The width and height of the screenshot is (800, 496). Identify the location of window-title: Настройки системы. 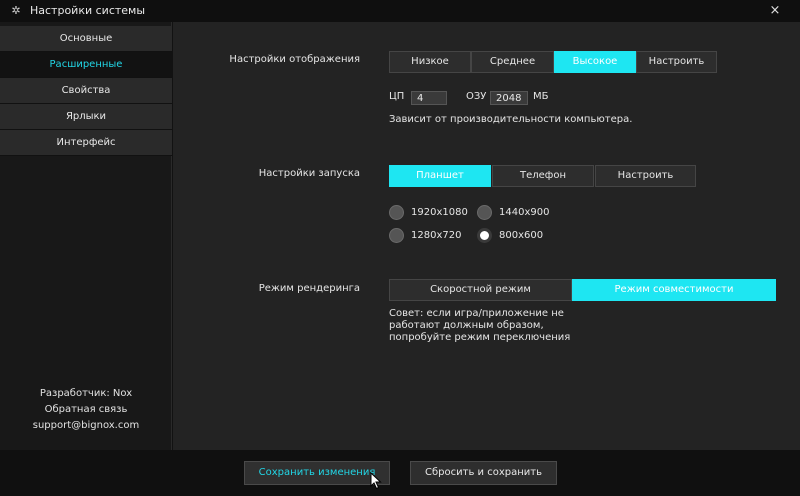
(88, 10).